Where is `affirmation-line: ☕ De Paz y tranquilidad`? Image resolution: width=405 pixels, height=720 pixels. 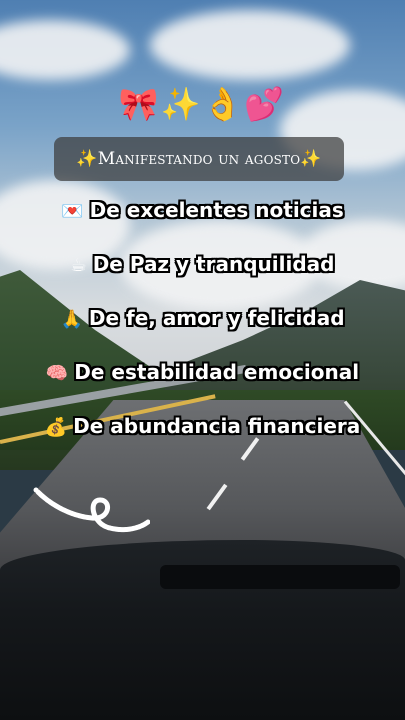 affirmation-line: ☕ De Paz y tranquilidad is located at coordinates (202, 264).